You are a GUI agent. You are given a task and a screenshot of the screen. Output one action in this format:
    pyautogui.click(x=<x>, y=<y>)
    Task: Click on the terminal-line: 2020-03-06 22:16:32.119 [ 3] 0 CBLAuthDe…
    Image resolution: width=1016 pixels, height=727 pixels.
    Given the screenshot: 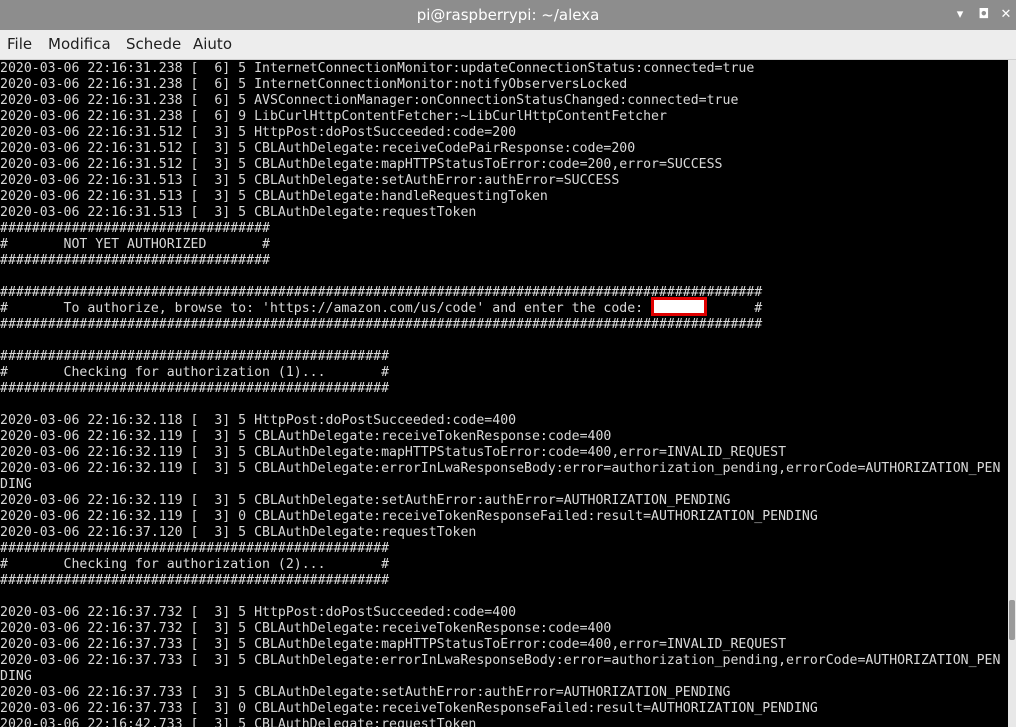 What is the action you would take?
    pyautogui.click(x=409, y=516)
    